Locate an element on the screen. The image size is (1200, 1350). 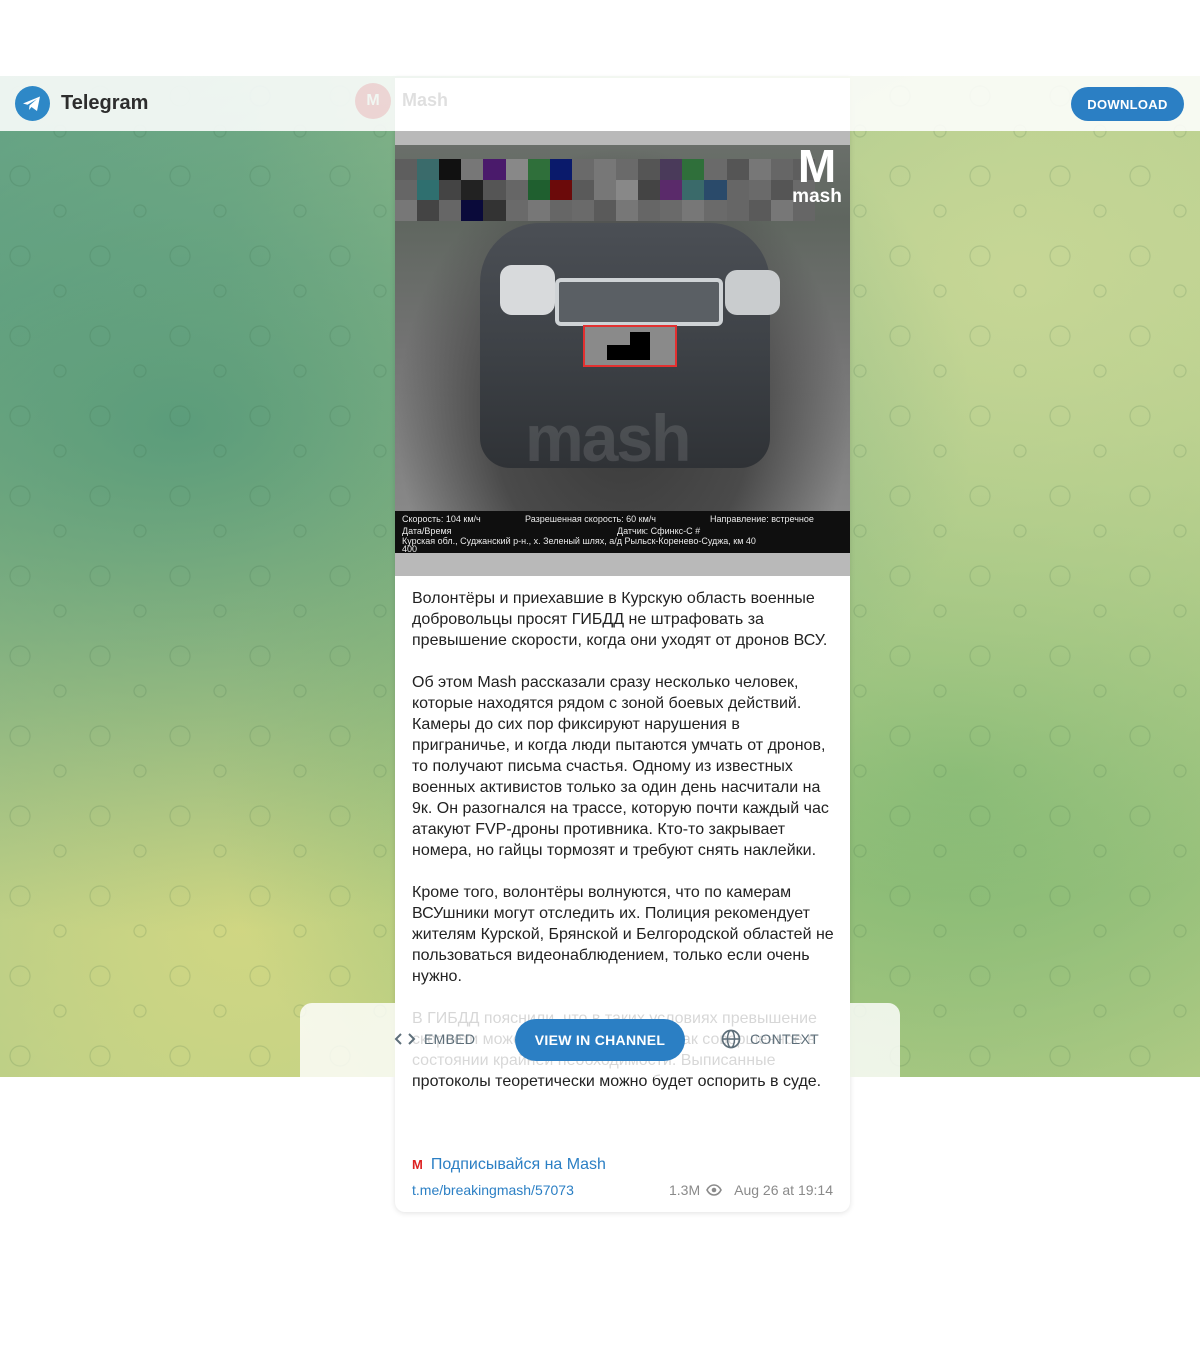
view-in-channel-button: VIEW IN CHANNEL is located at coordinates (600, 1040).